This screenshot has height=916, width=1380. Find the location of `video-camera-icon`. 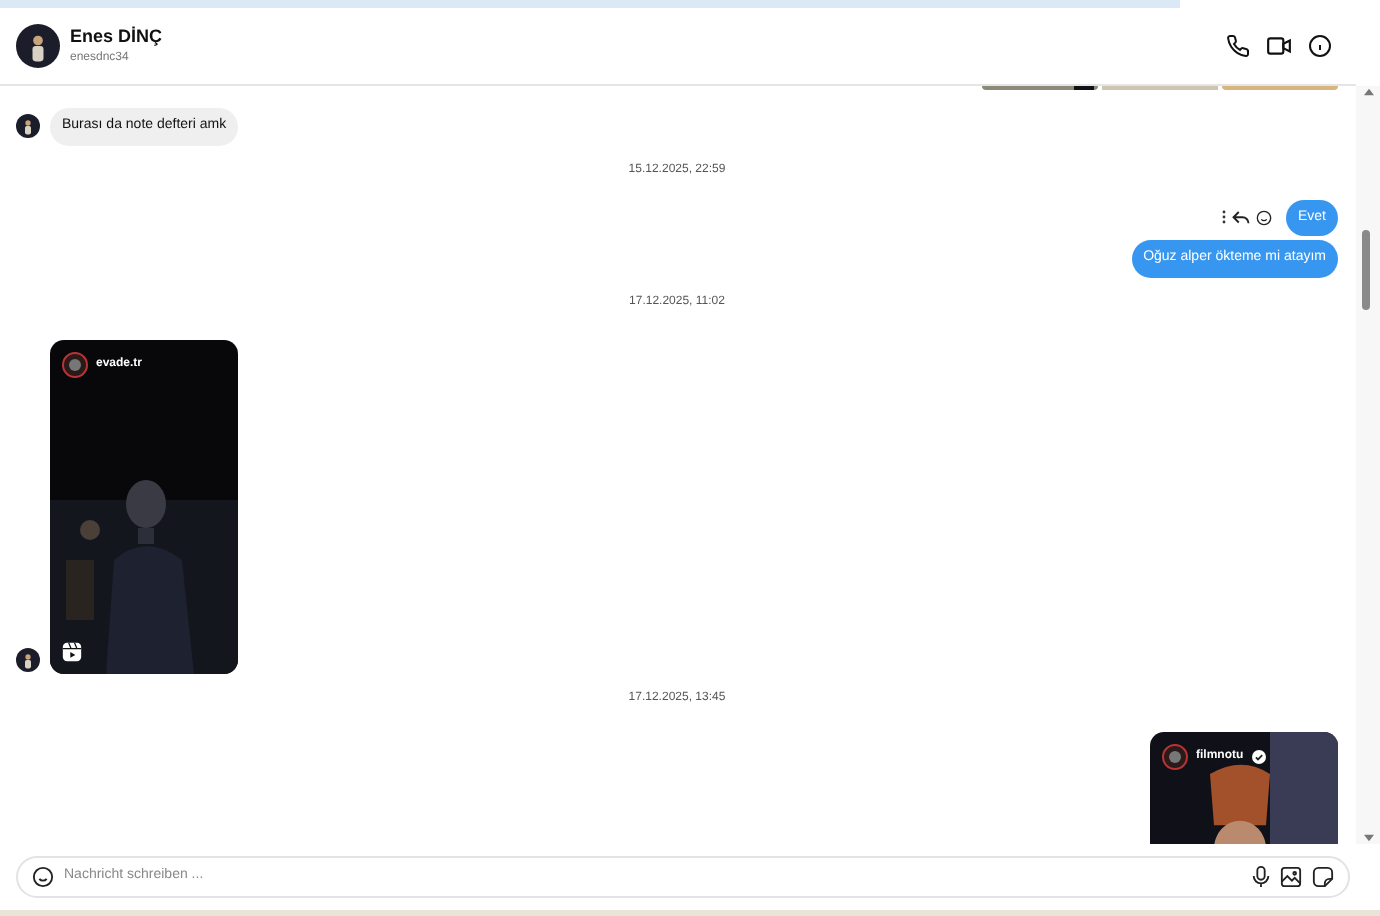

video-camera-icon is located at coordinates (1279, 46).